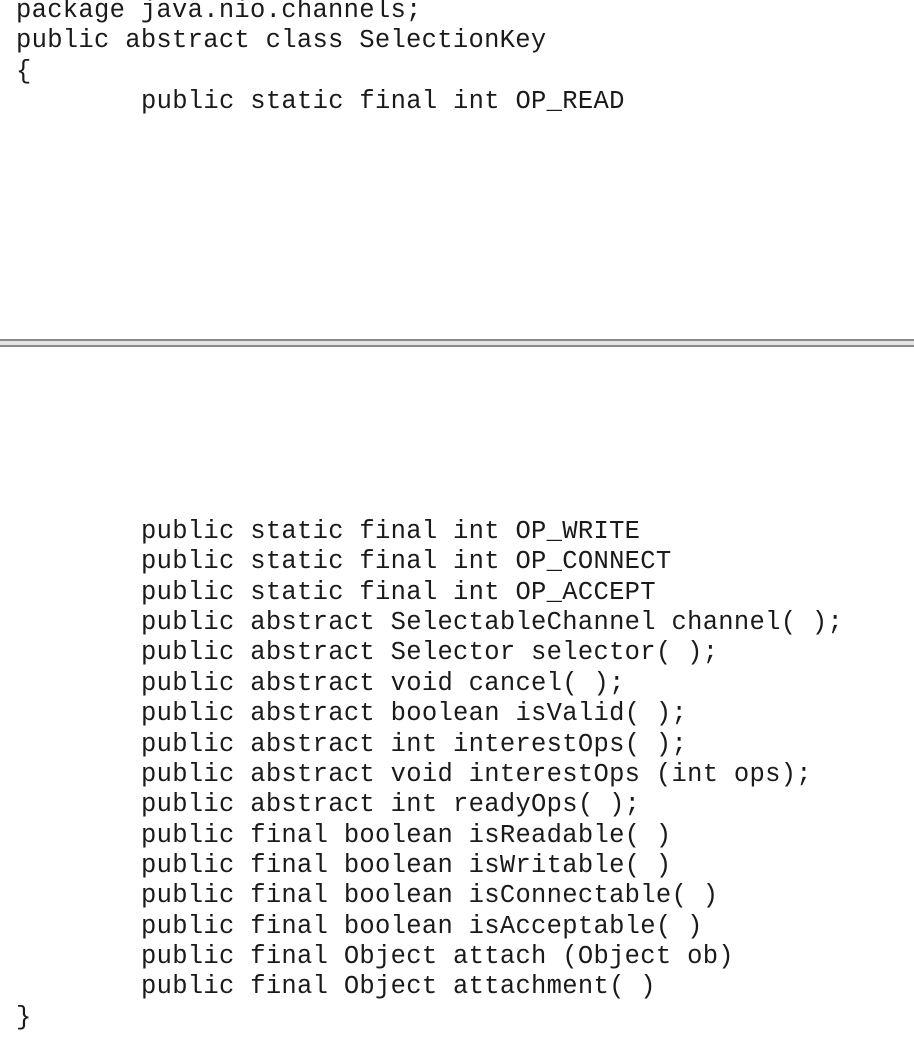  I want to click on page-divider, so click(457, 343).